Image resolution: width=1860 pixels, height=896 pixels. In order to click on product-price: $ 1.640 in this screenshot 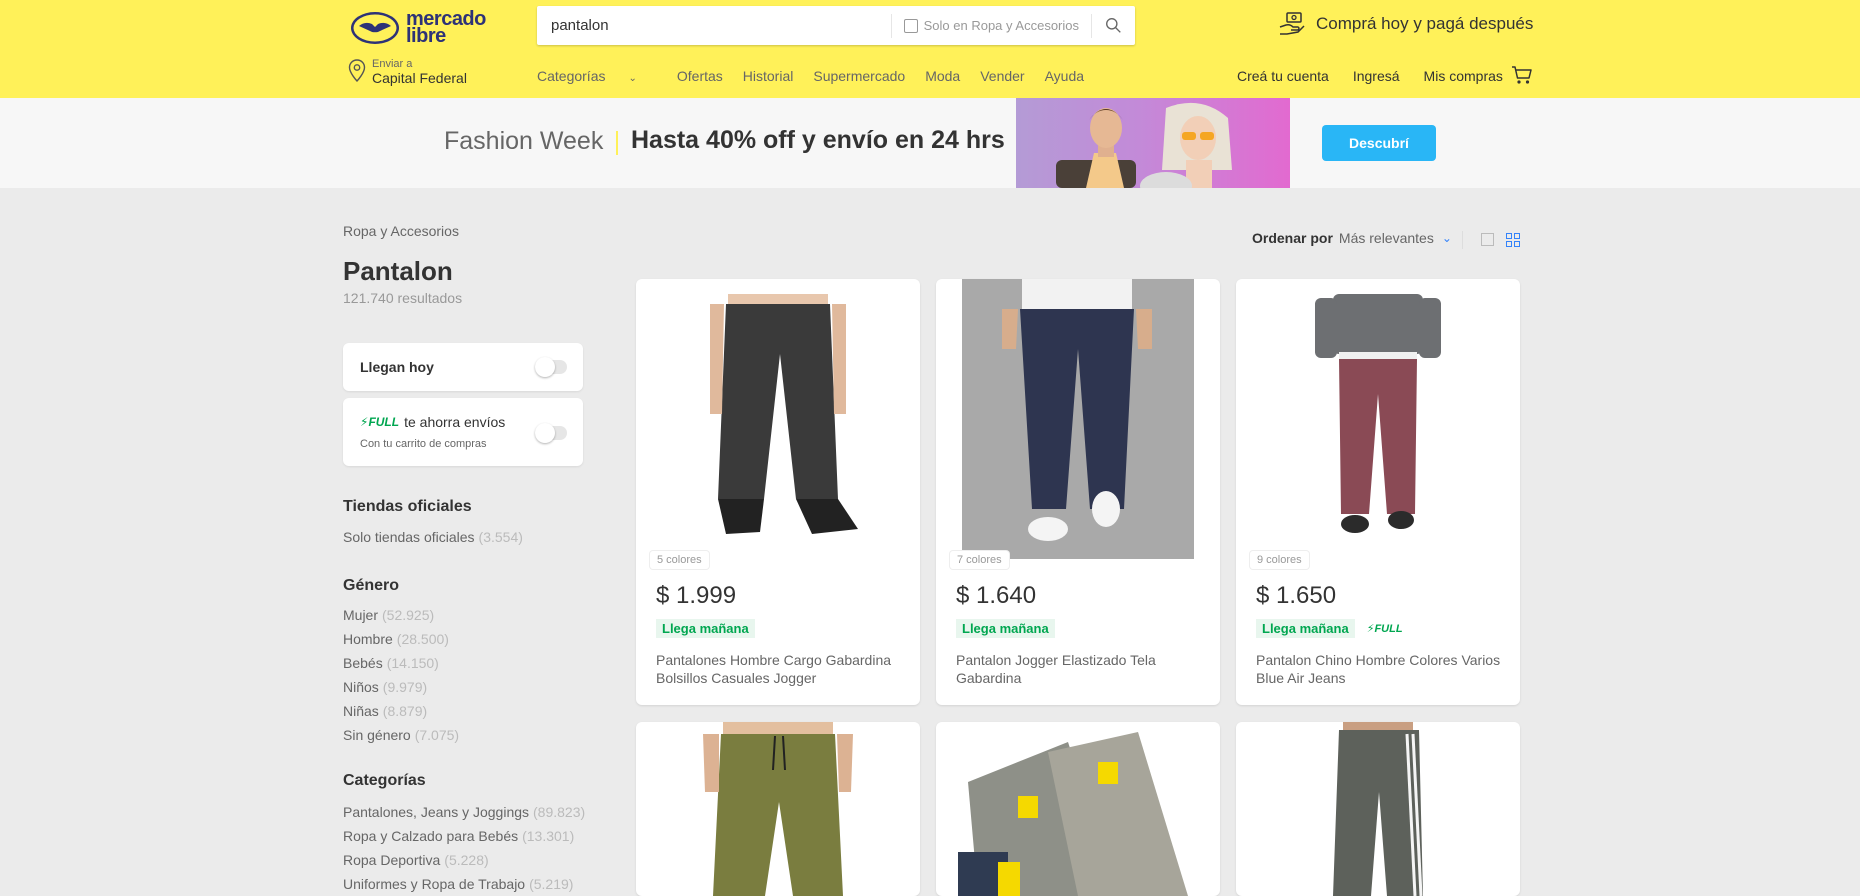, I will do `click(996, 595)`.